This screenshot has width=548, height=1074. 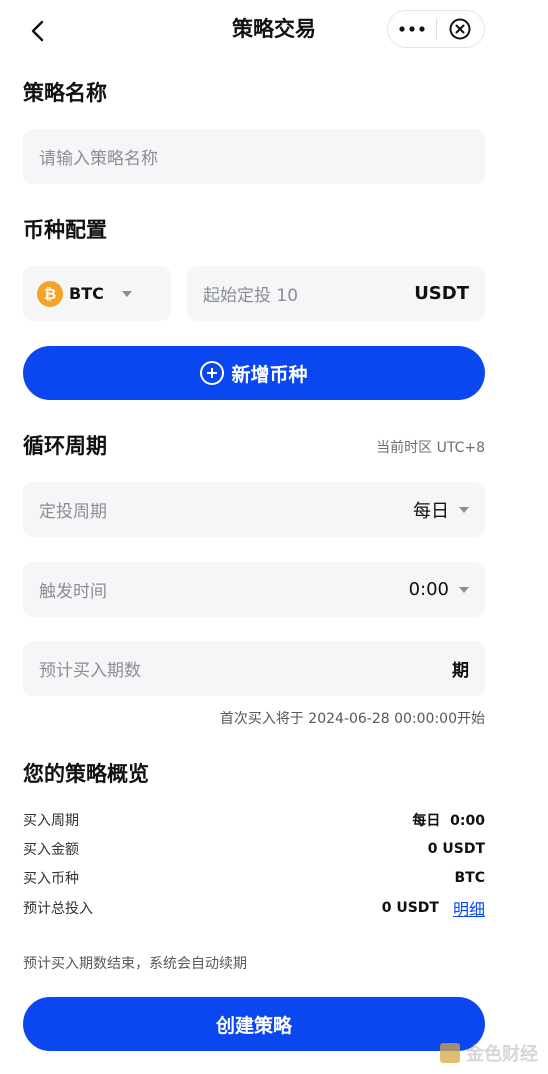 What do you see at coordinates (254, 589) in the screenshot?
I see `trigger-time-select: 触发时间 0:00` at bounding box center [254, 589].